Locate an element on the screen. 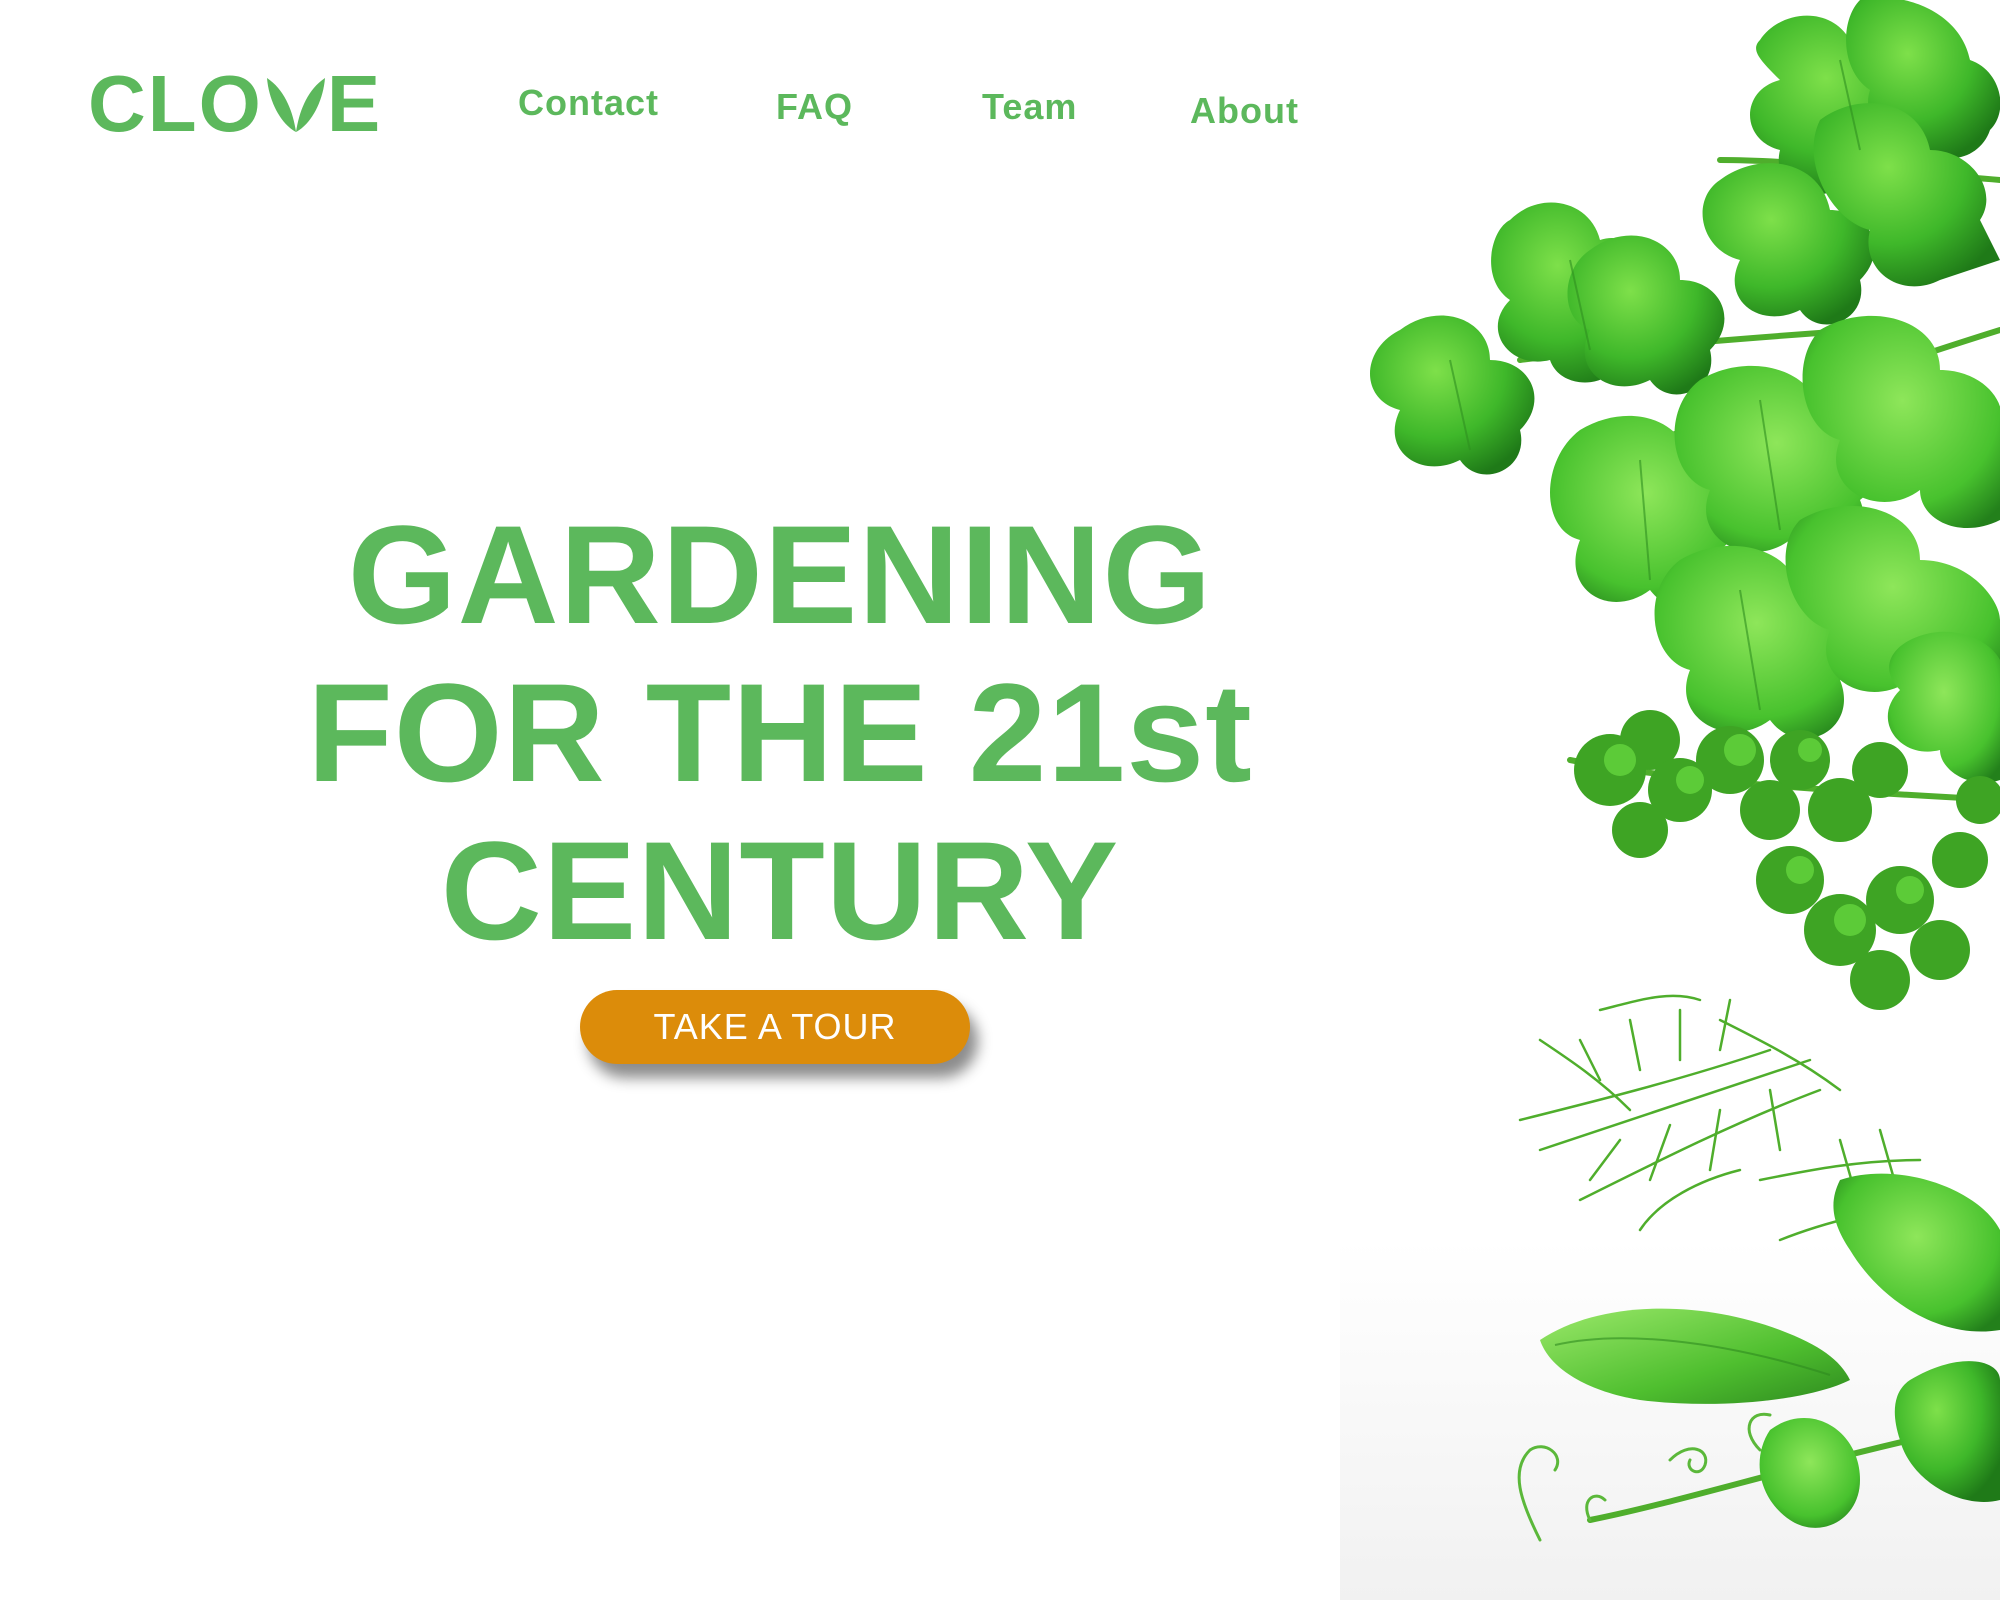  clove-logo: CLO E is located at coordinates (235, 104).